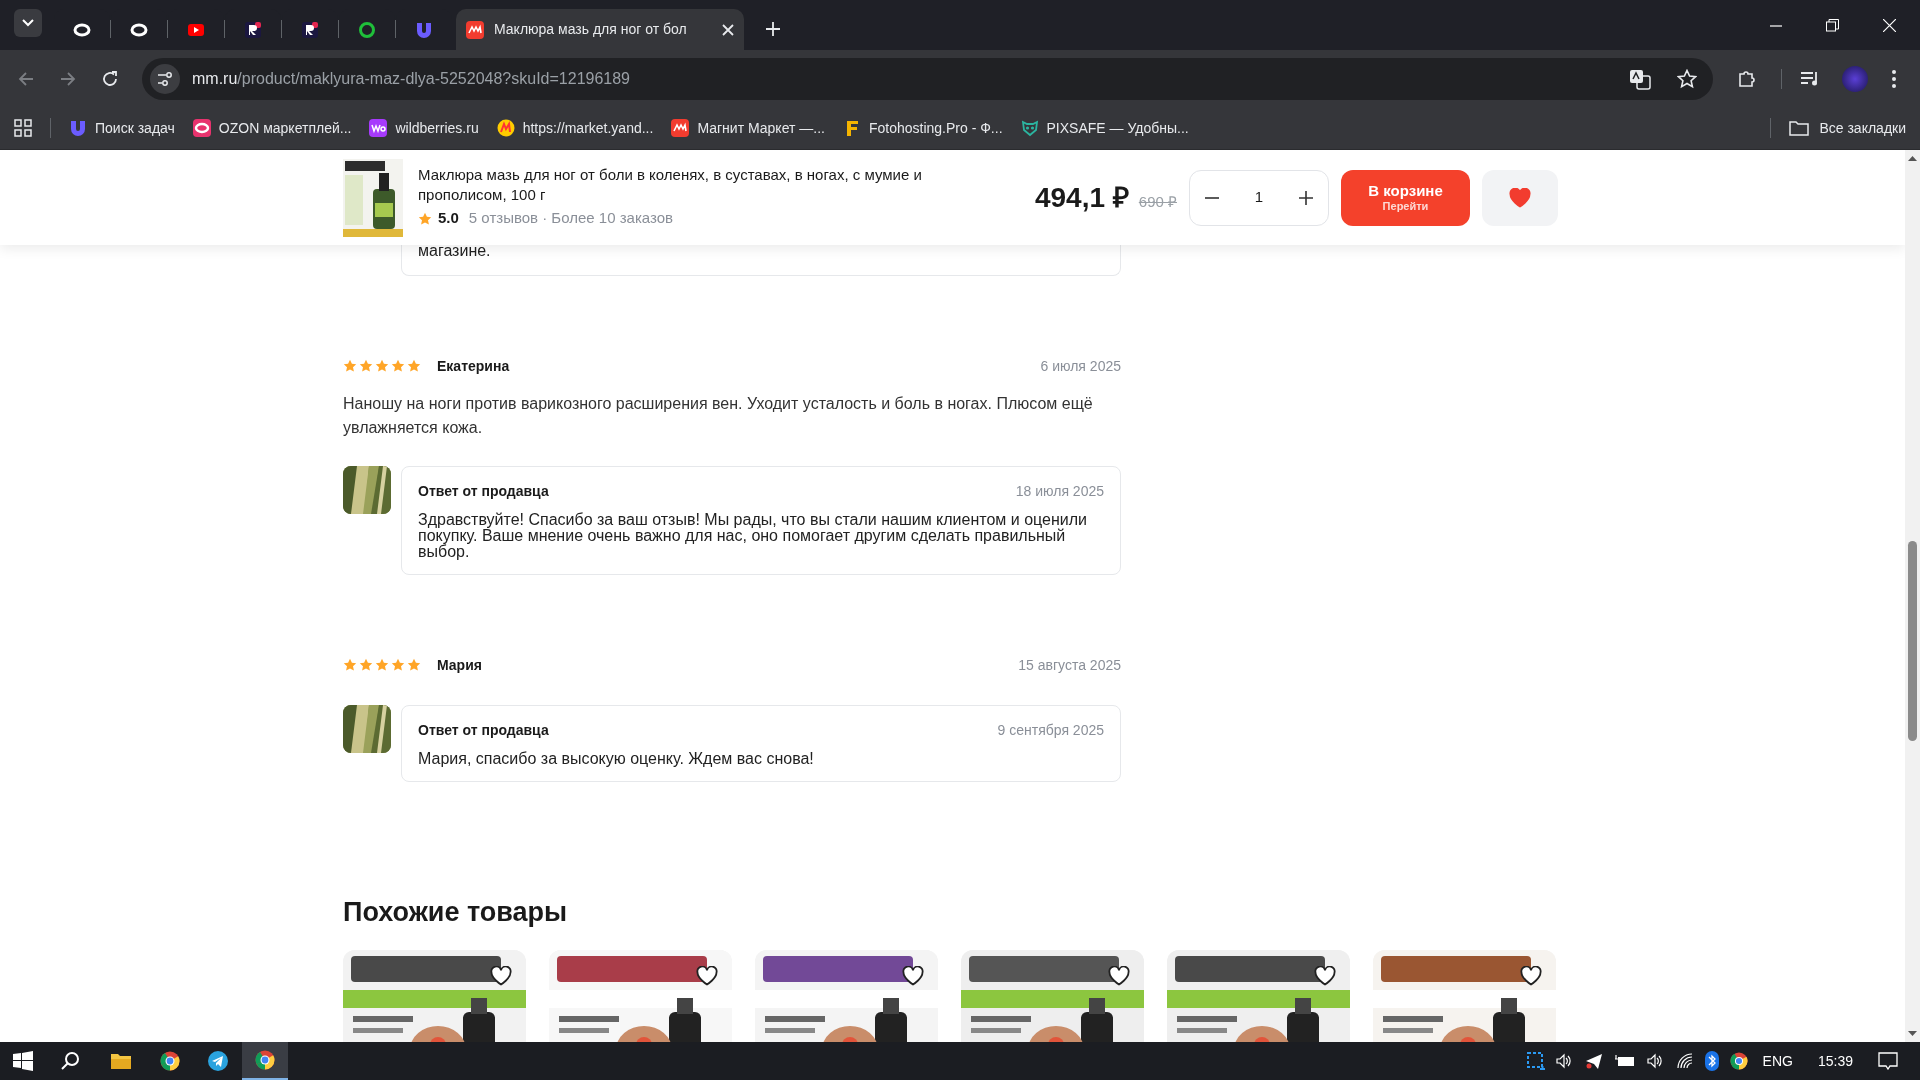 The image size is (1920, 1080). Describe the element at coordinates (23, 1061) in the screenshot. I see `windows-icon` at that location.